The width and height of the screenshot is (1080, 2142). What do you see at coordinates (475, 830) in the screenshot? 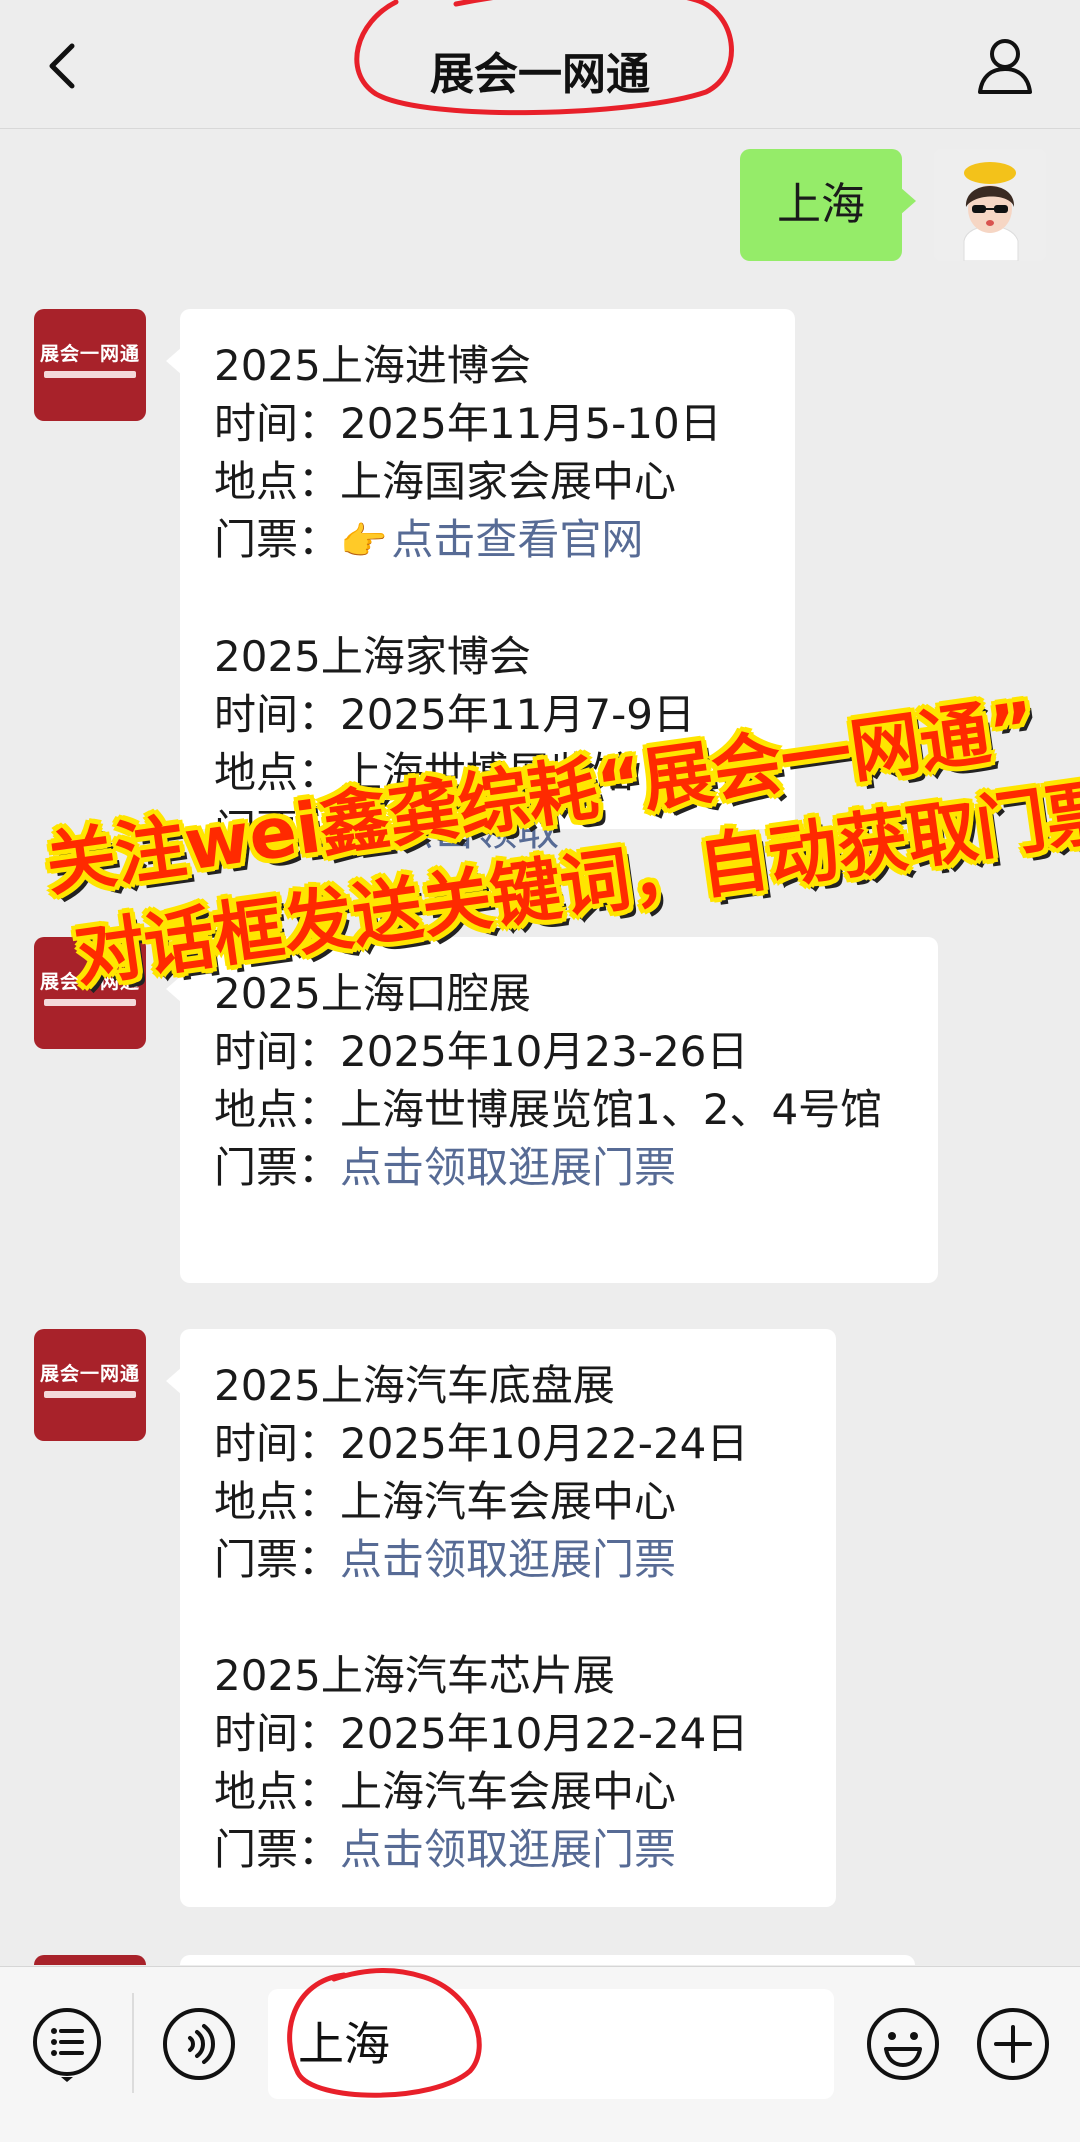
I see `ticket-link: 点击领取` at bounding box center [475, 830].